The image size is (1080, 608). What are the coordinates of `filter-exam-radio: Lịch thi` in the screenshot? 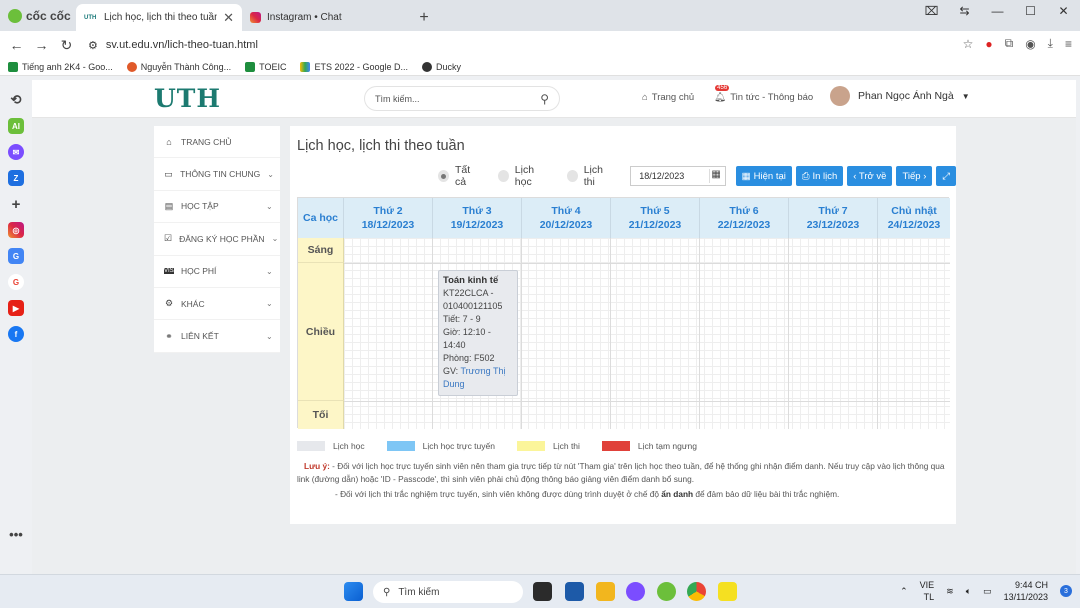 It's located at (590, 176).